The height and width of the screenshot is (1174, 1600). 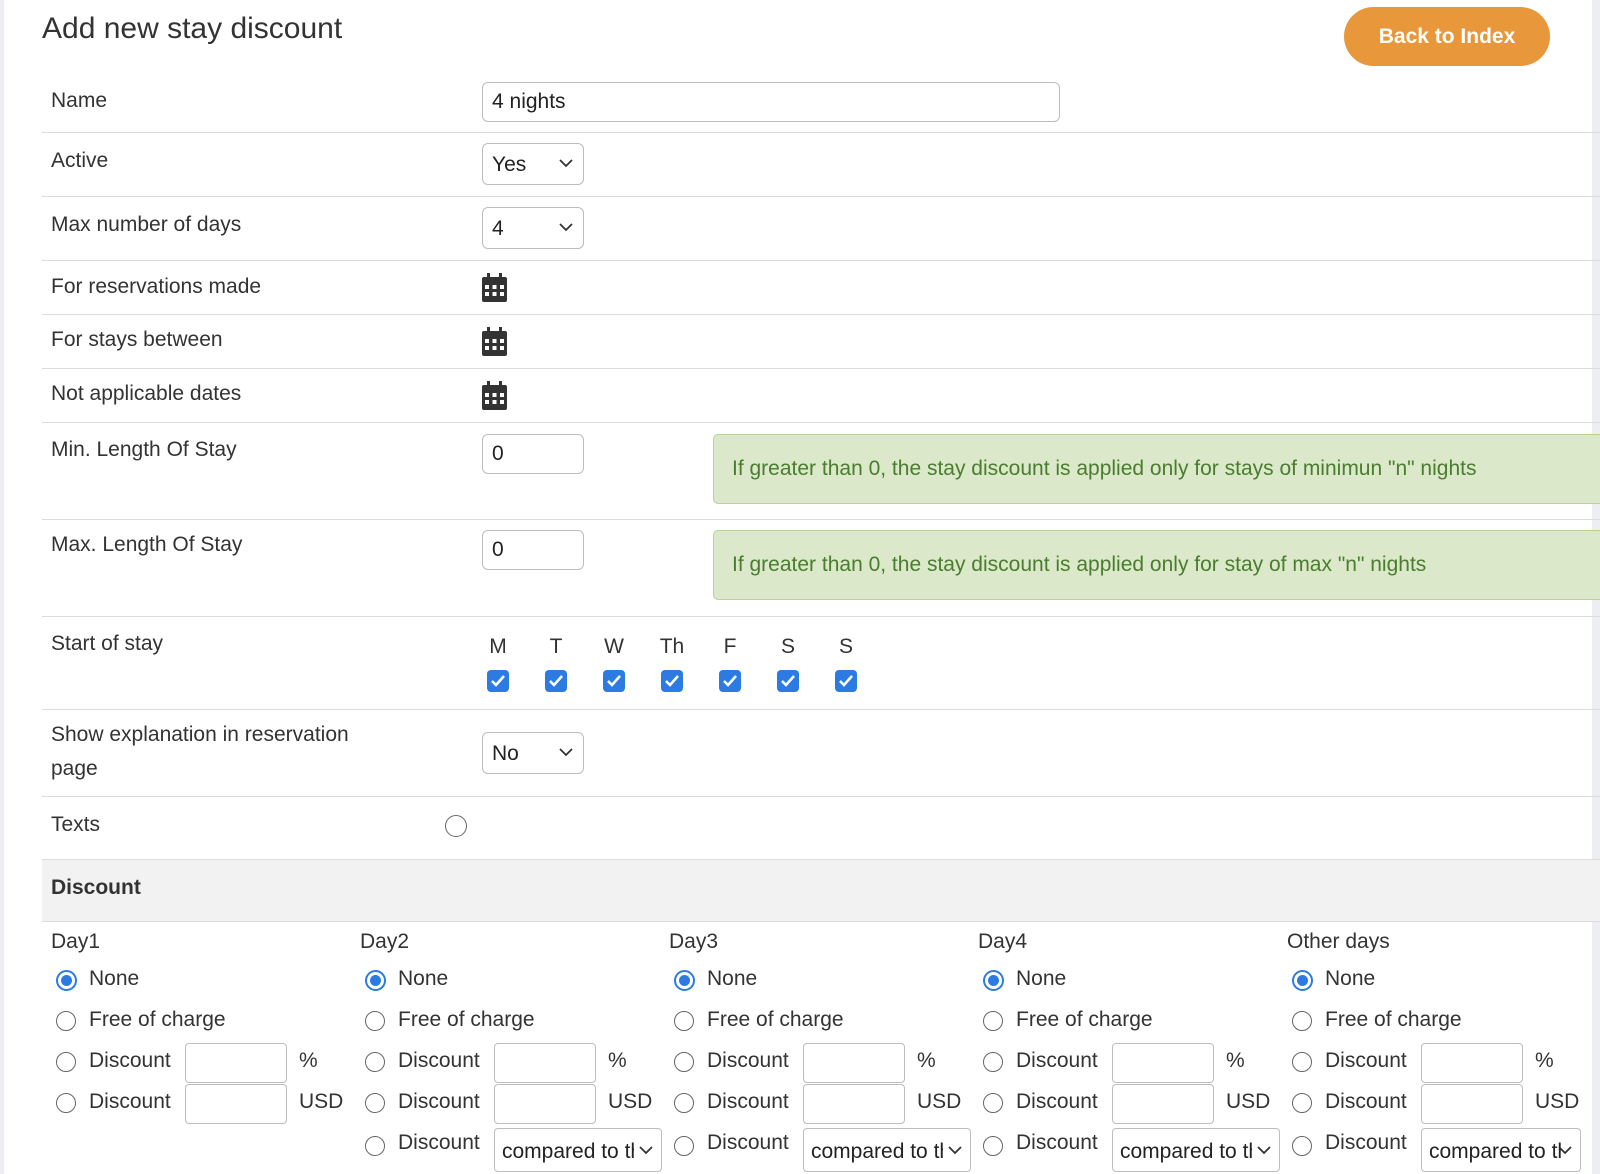 What do you see at coordinates (74, 768) in the screenshot?
I see `show-explanation-label-line2: page` at bounding box center [74, 768].